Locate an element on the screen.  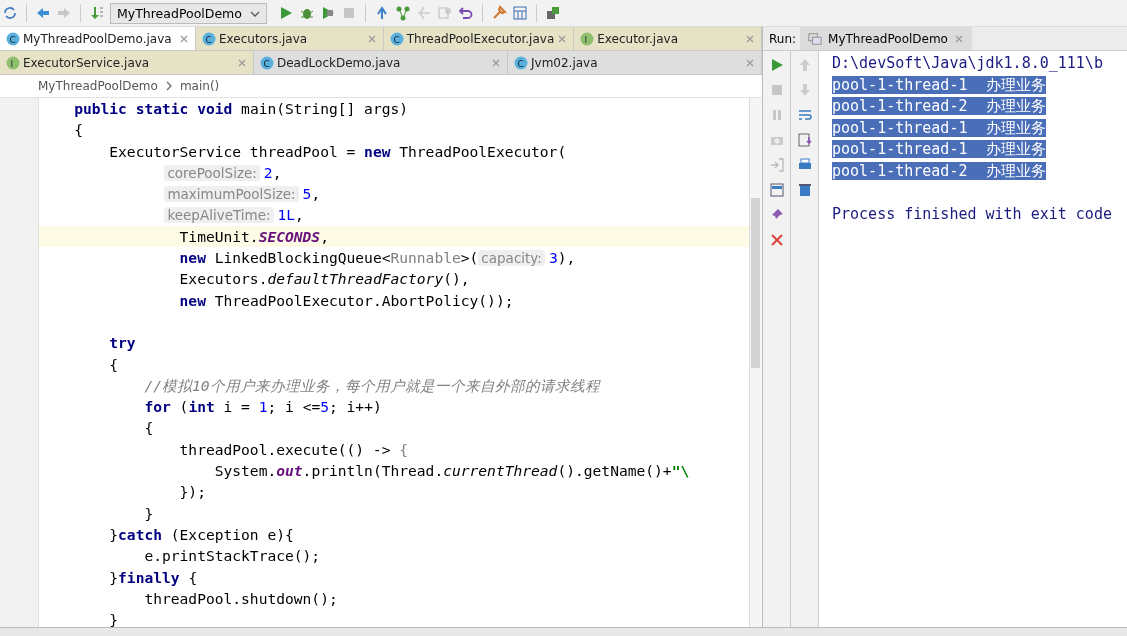
code-text: }); is located at coordinates (192, 492).